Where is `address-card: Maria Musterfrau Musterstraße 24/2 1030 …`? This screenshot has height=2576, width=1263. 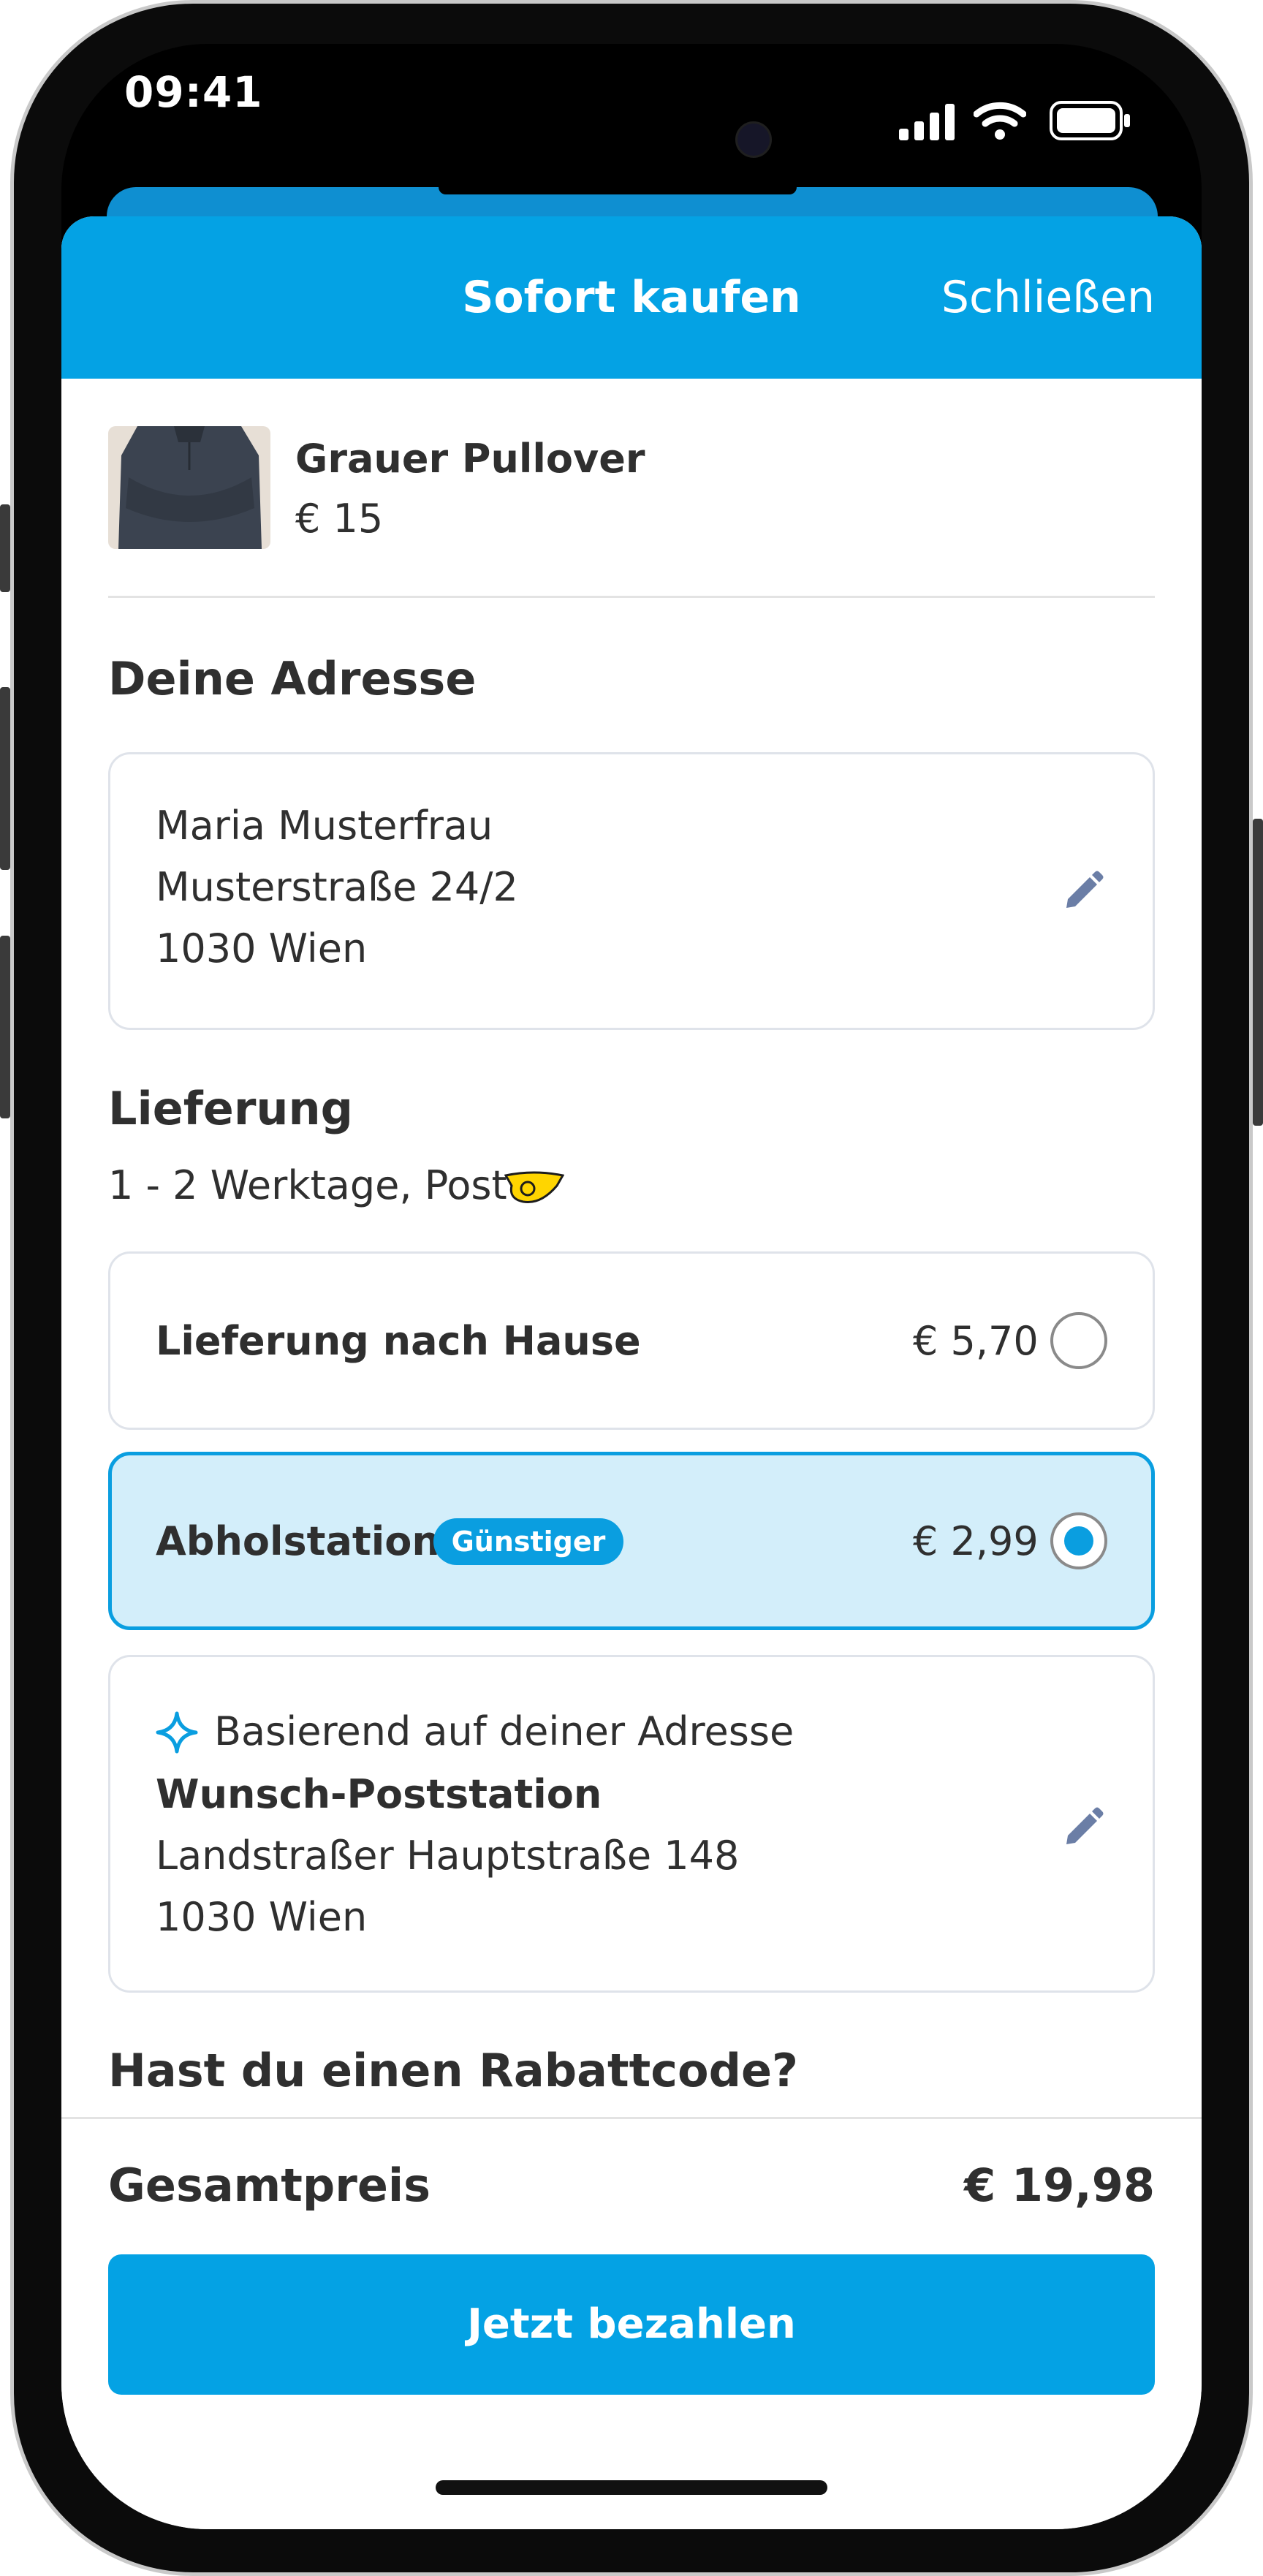
address-card: Maria Musterfrau Musterstraße 24/2 1030 … is located at coordinates (631, 891).